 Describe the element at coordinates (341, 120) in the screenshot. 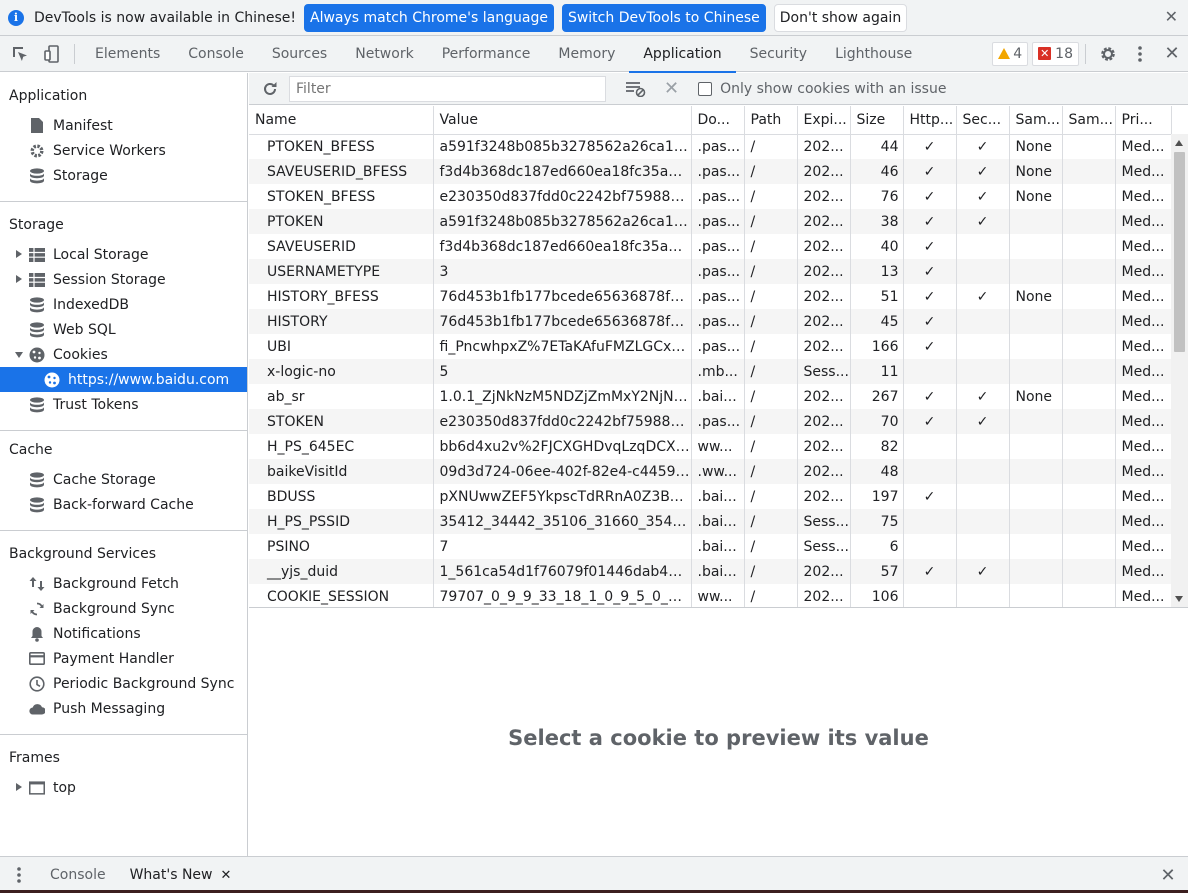

I see `column-header-name: Name` at that location.